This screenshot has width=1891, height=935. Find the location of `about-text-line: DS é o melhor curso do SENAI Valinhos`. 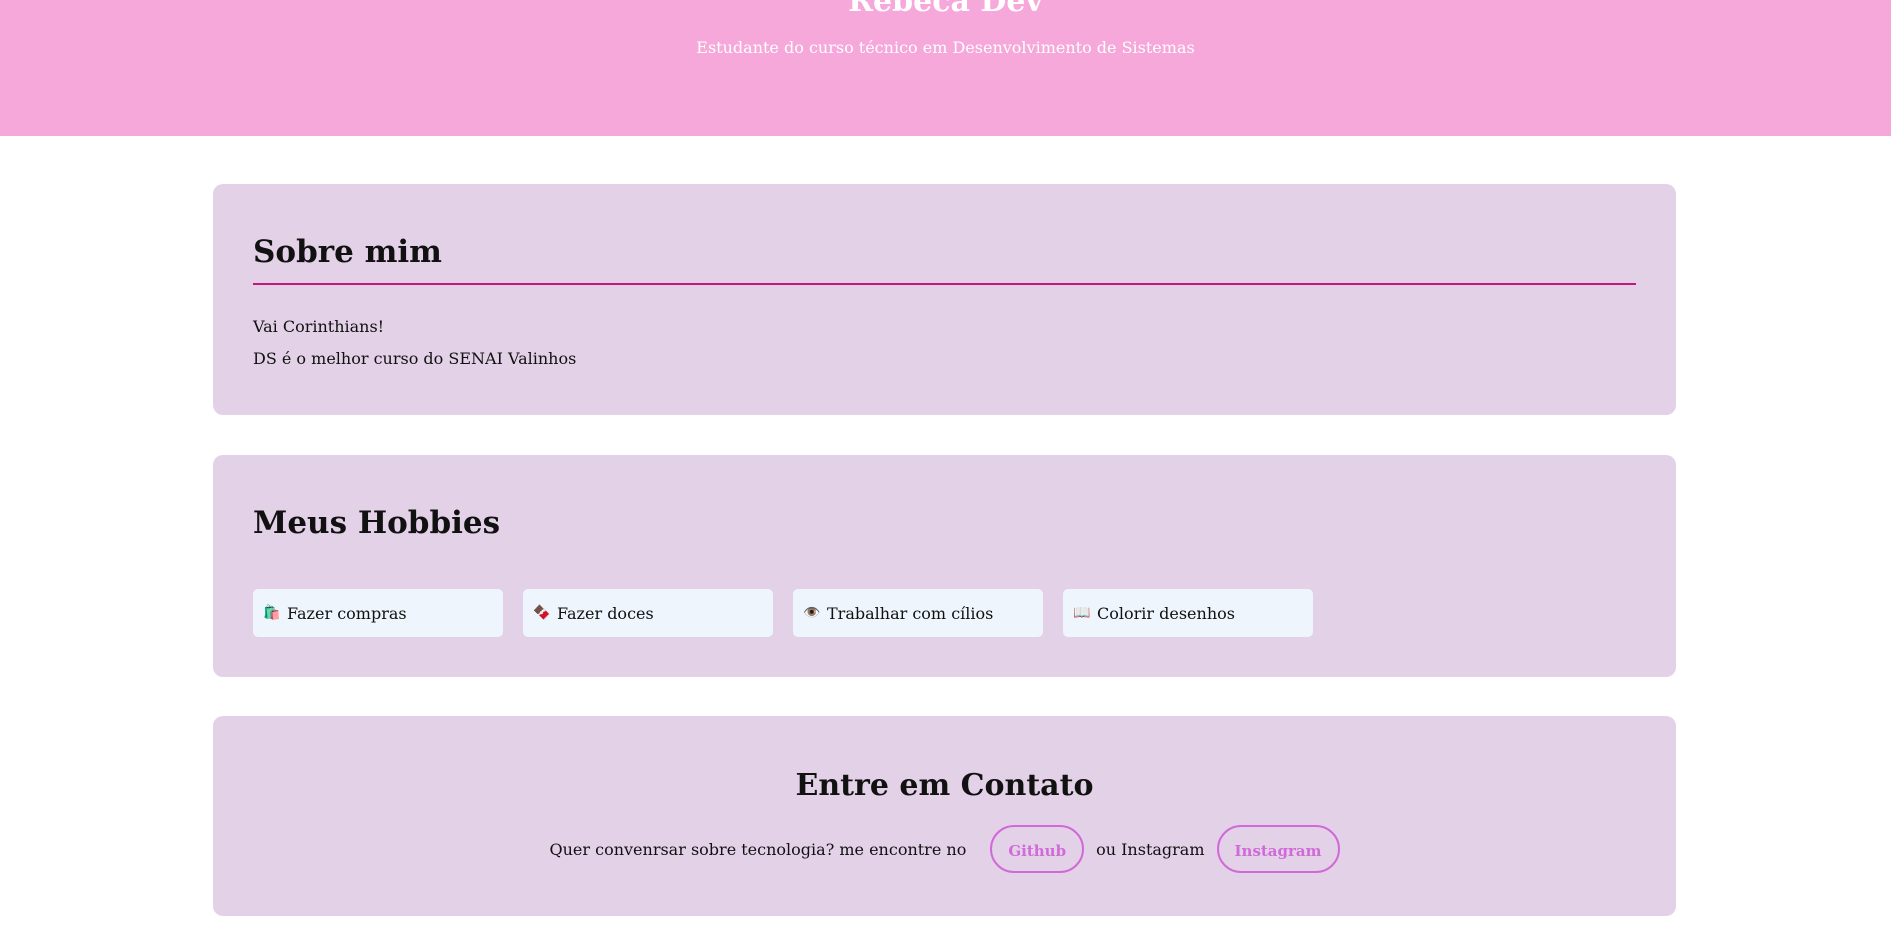

about-text-line: DS é o melhor curso do SENAI Valinhos is located at coordinates (415, 358).